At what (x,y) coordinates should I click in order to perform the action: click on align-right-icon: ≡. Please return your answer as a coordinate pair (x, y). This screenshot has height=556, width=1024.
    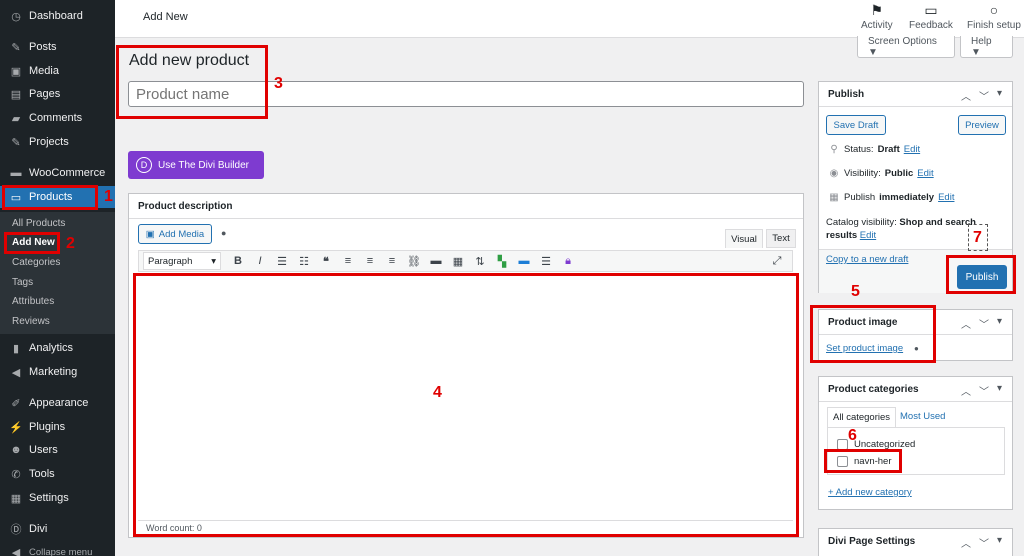
    Looking at the image, I should click on (392, 261).